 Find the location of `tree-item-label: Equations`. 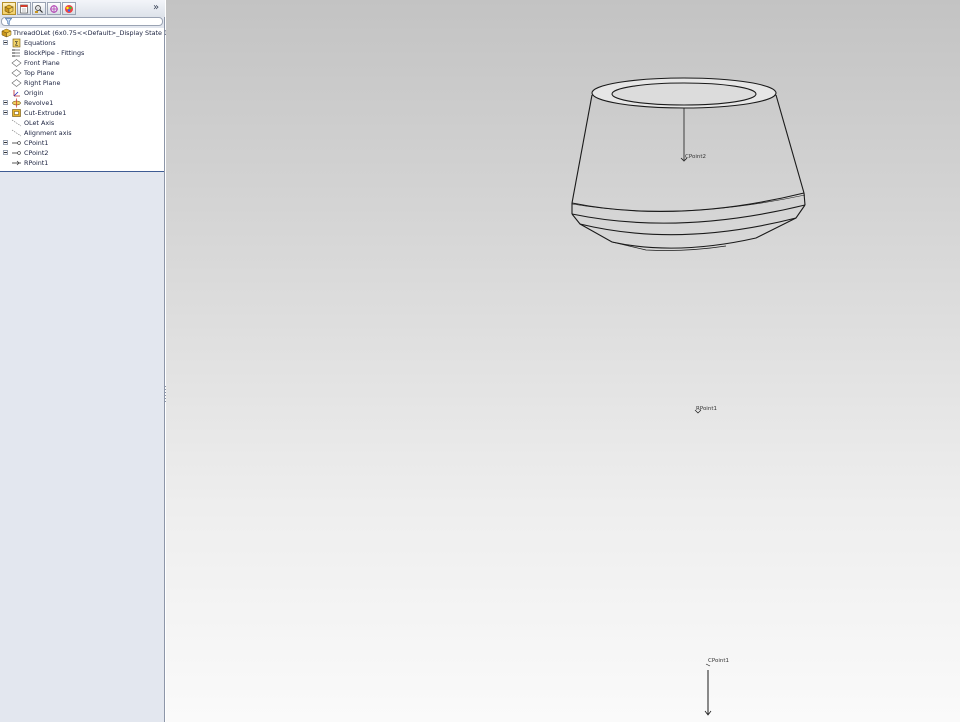

tree-item-label: Equations is located at coordinates (40, 43).